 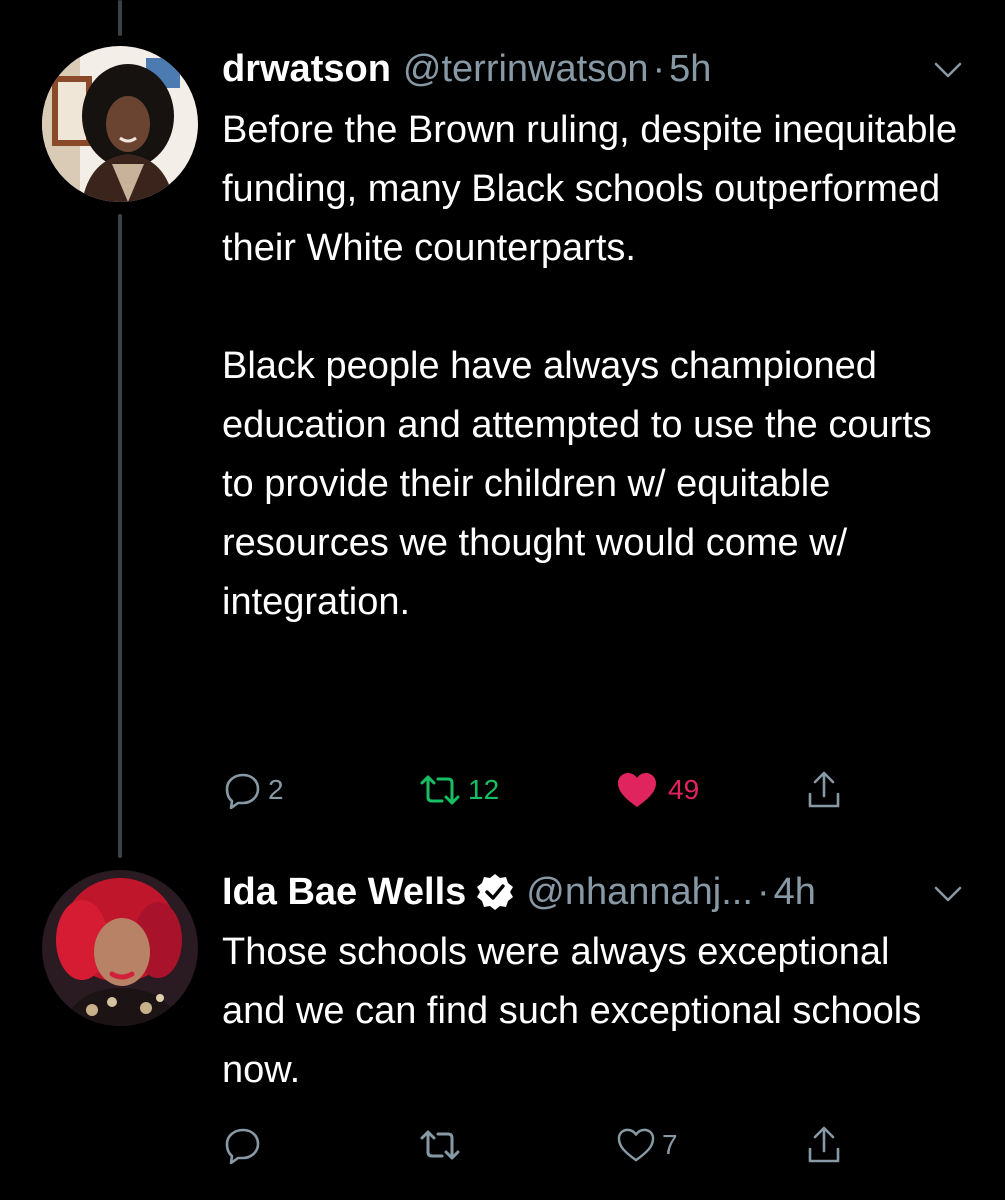 I want to click on reply-button, so click(x=246, y=1145).